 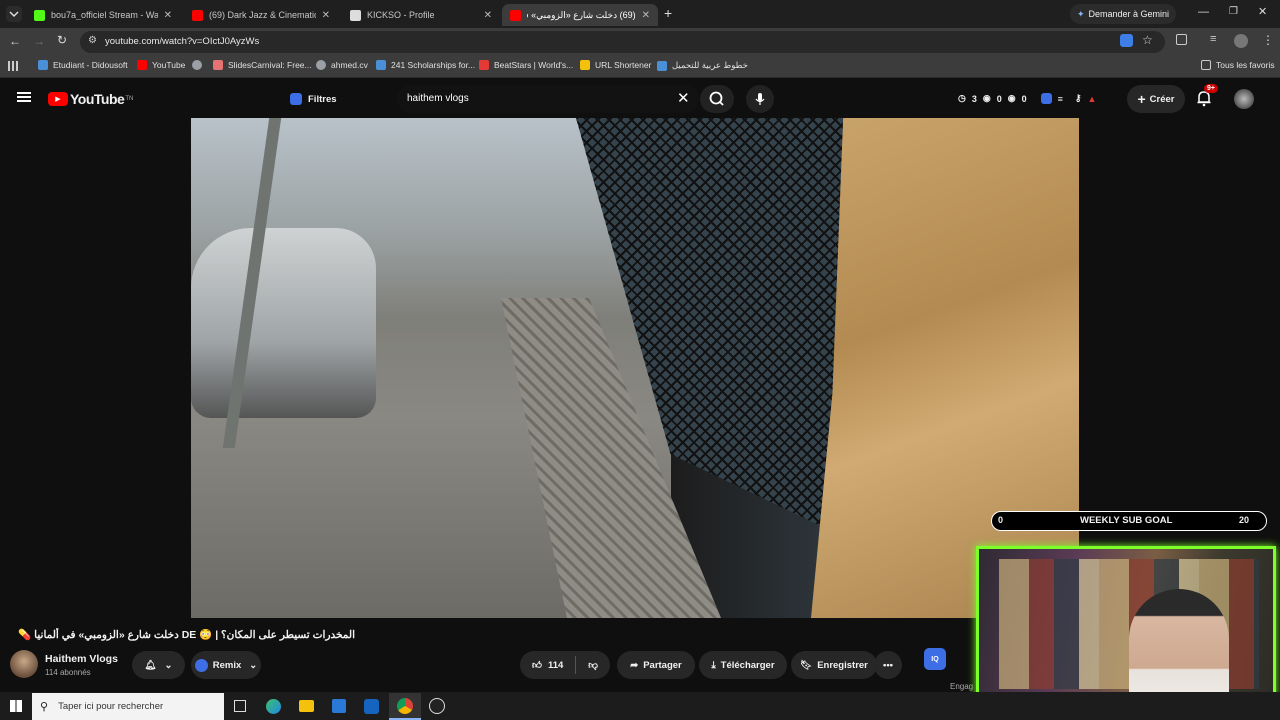 I want to click on subscriber-count: 114 abonnés, so click(x=68, y=672).